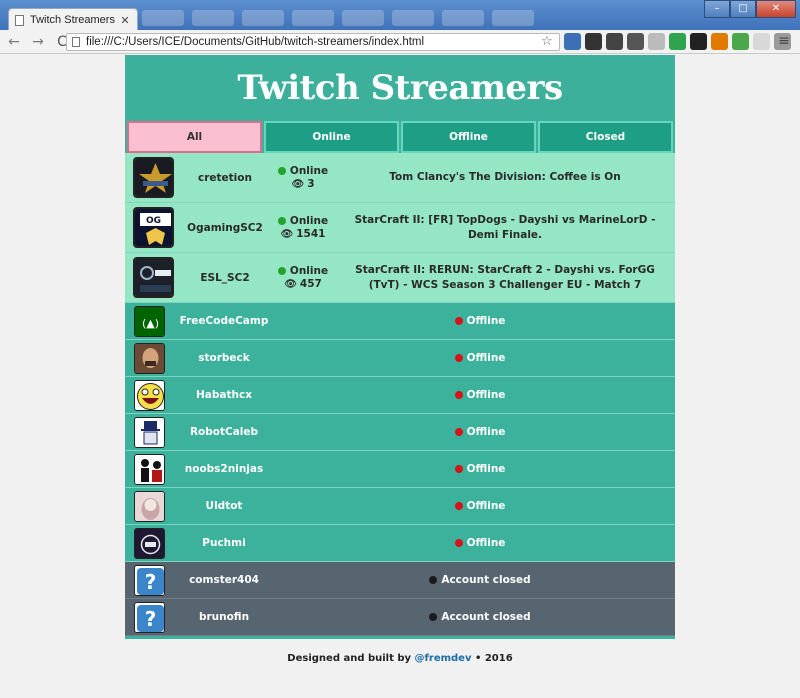 Image resolution: width=800 pixels, height=698 pixels. What do you see at coordinates (349, 658) in the screenshot?
I see `footer-prefix: Designed and built by` at bounding box center [349, 658].